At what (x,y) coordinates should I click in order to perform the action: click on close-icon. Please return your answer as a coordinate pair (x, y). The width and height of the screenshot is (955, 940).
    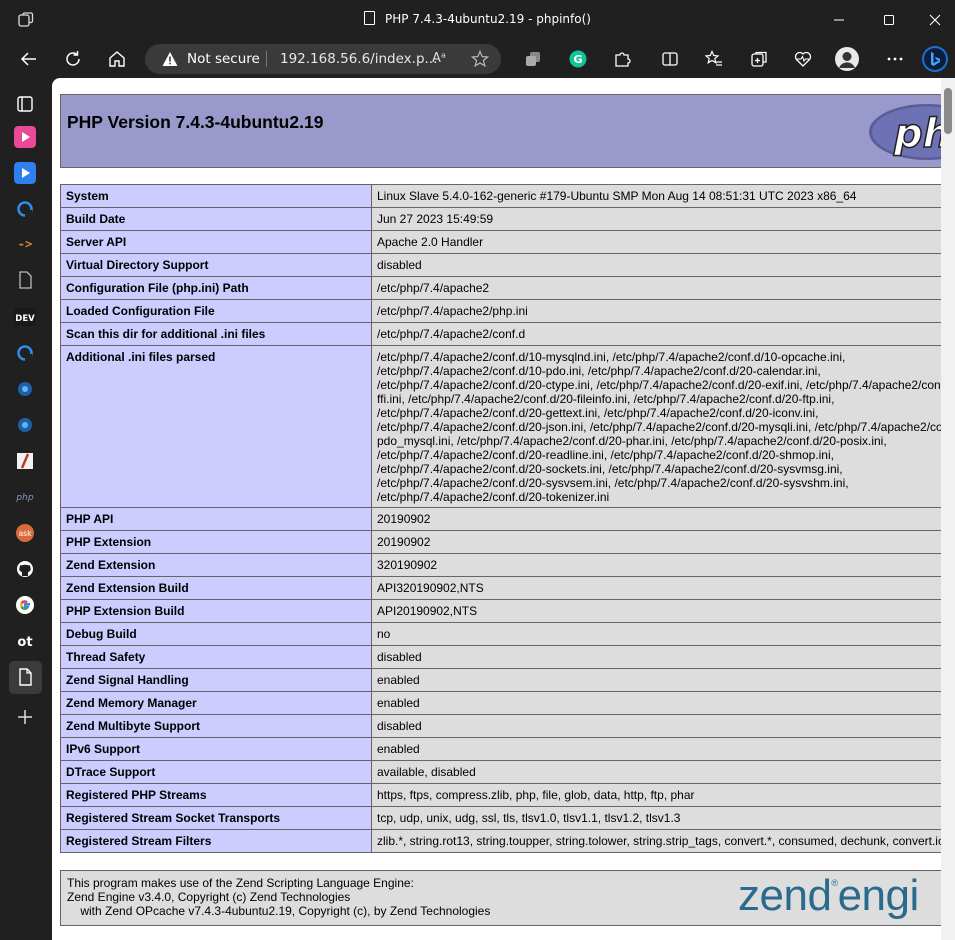
    Looking at the image, I should click on (935, 20).